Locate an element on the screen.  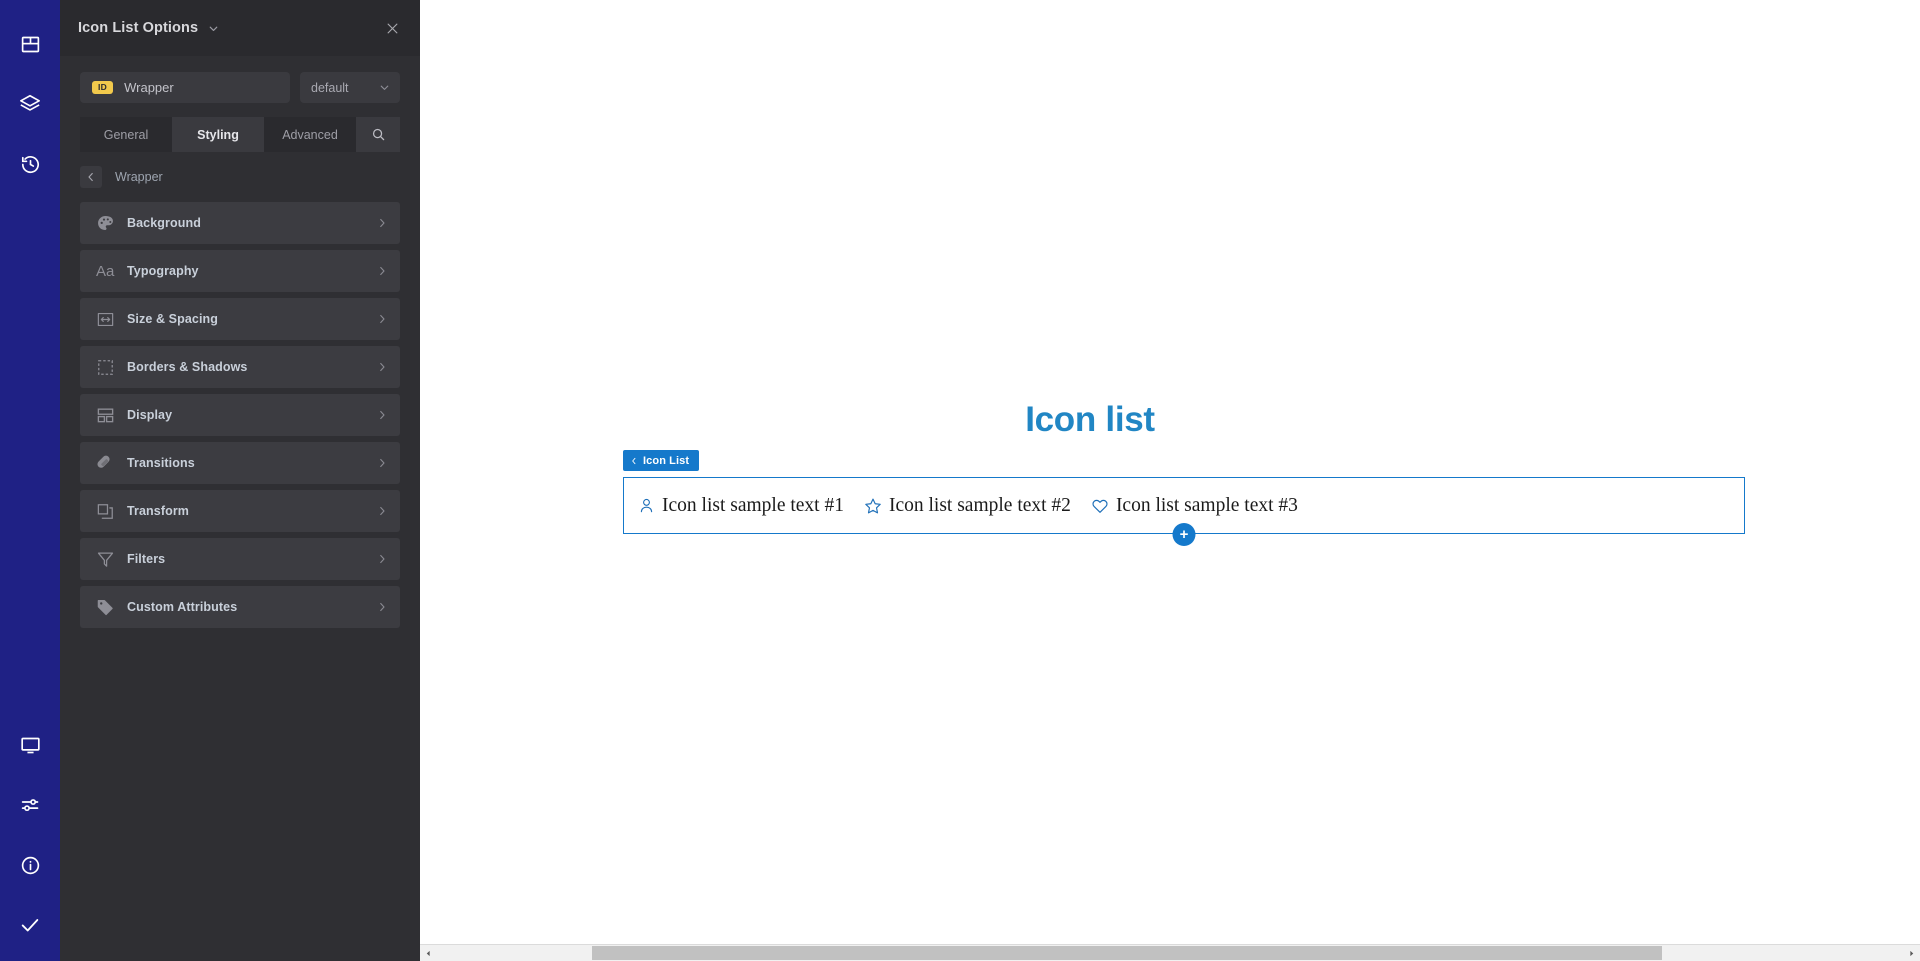
layout-blocks-icon is located at coordinates (109, 415).